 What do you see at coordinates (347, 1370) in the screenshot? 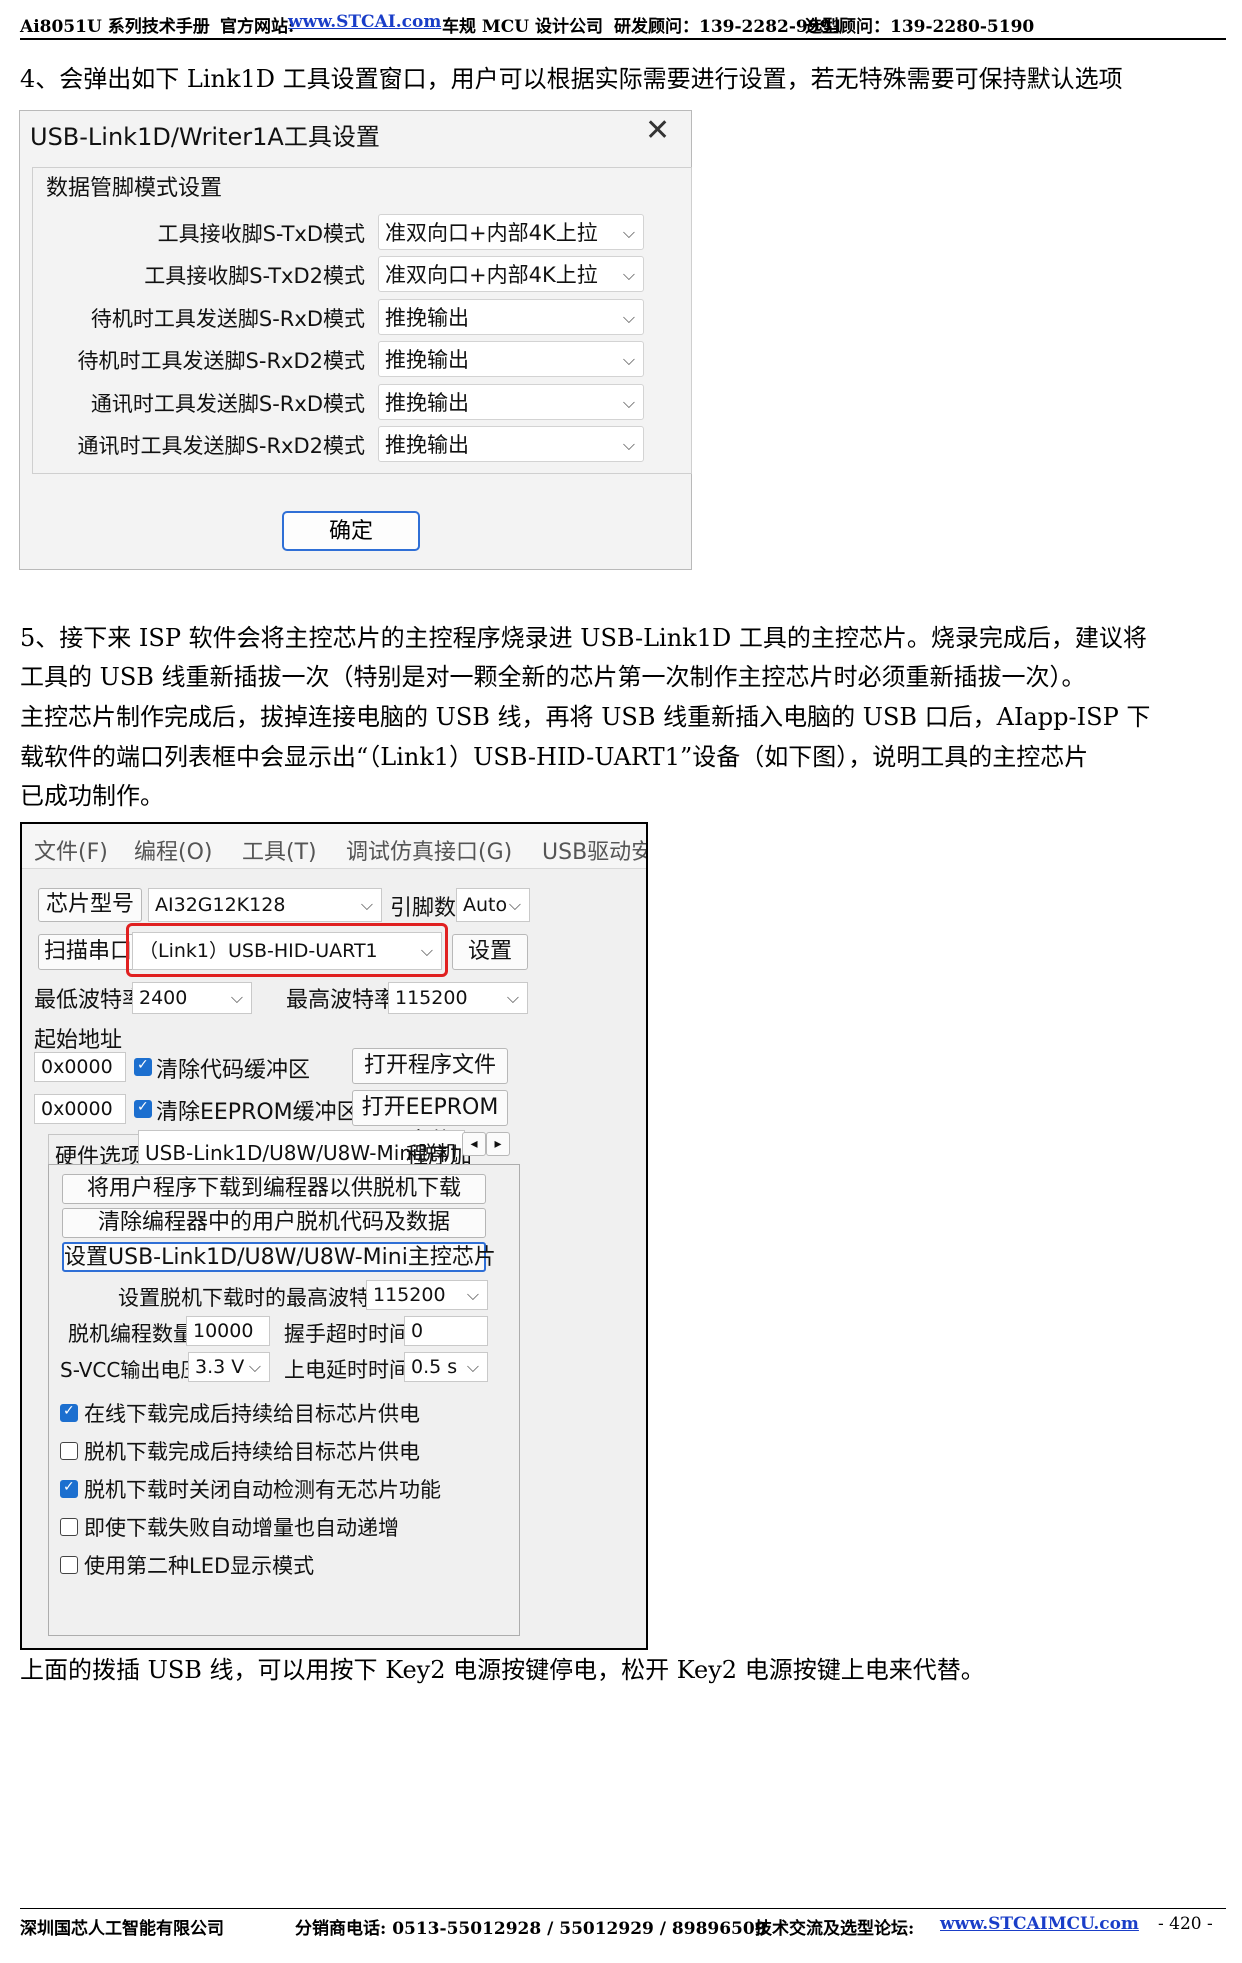
I see `power-delay-label: 上电延时时间` at bounding box center [347, 1370].